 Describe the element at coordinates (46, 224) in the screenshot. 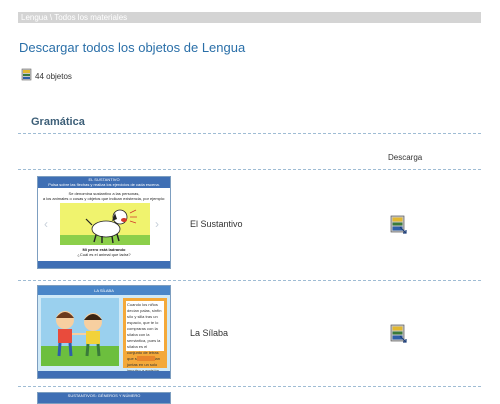

I see `chevron-left-icon: ‹` at that location.